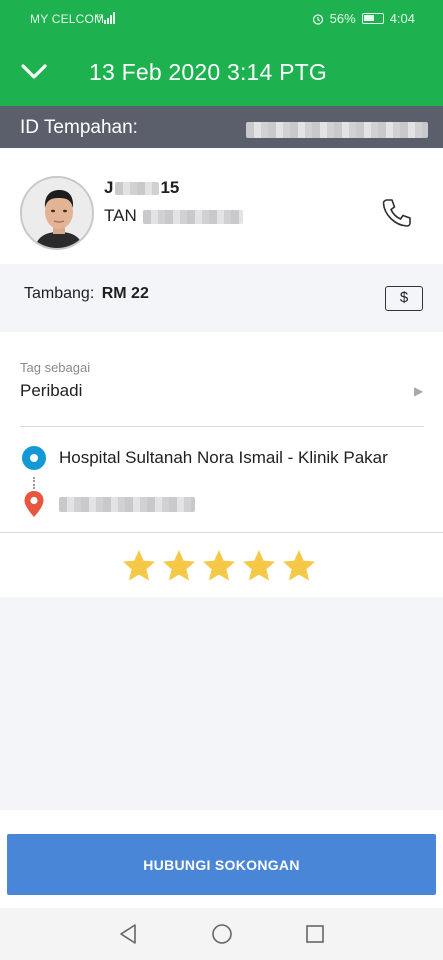 The height and width of the screenshot is (960, 443). I want to click on alarm-icon, so click(317, 19).